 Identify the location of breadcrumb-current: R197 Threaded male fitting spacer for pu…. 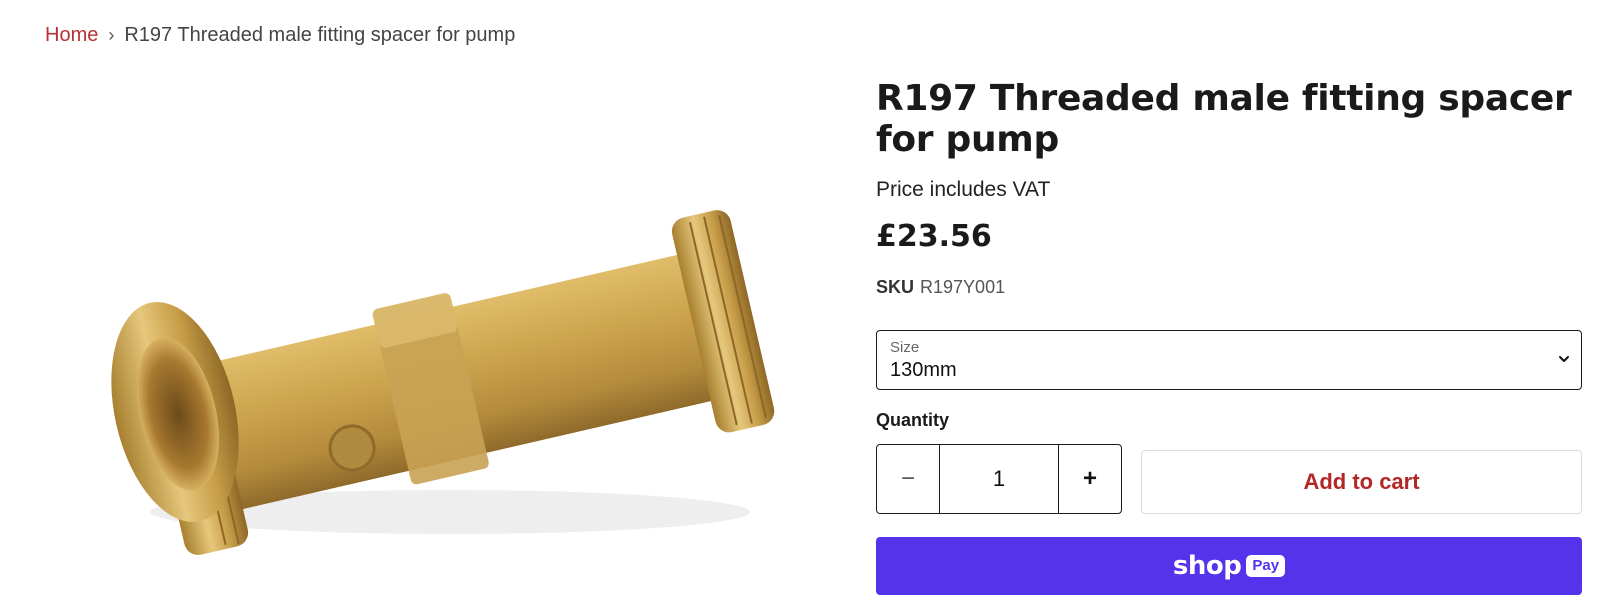
(320, 35).